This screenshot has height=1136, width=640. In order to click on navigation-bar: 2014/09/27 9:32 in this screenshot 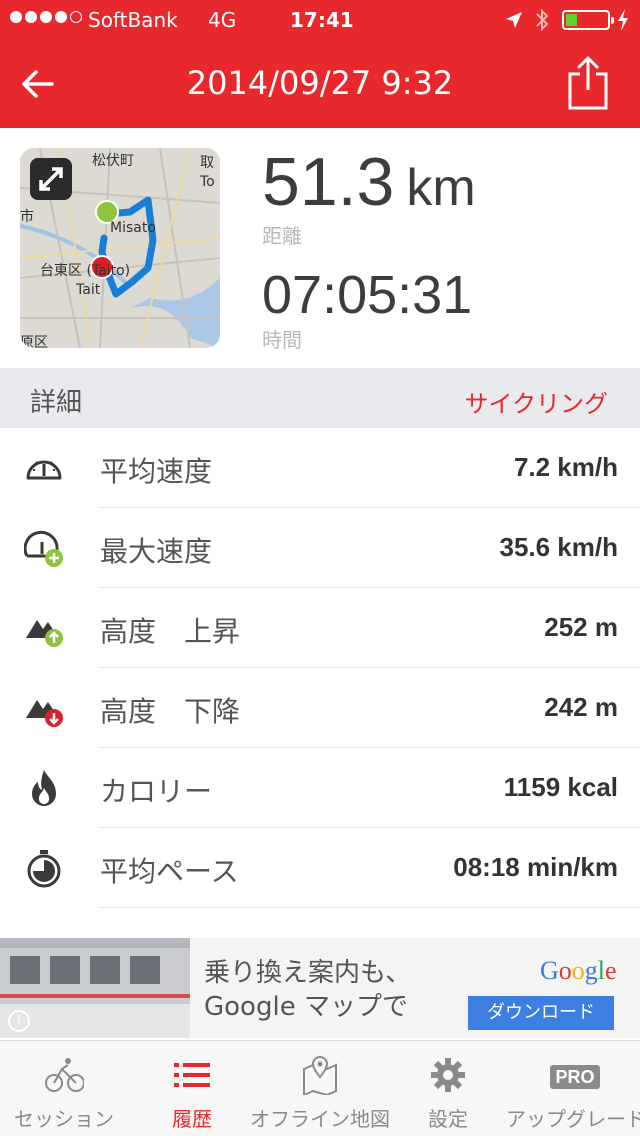, I will do `click(320, 84)`.